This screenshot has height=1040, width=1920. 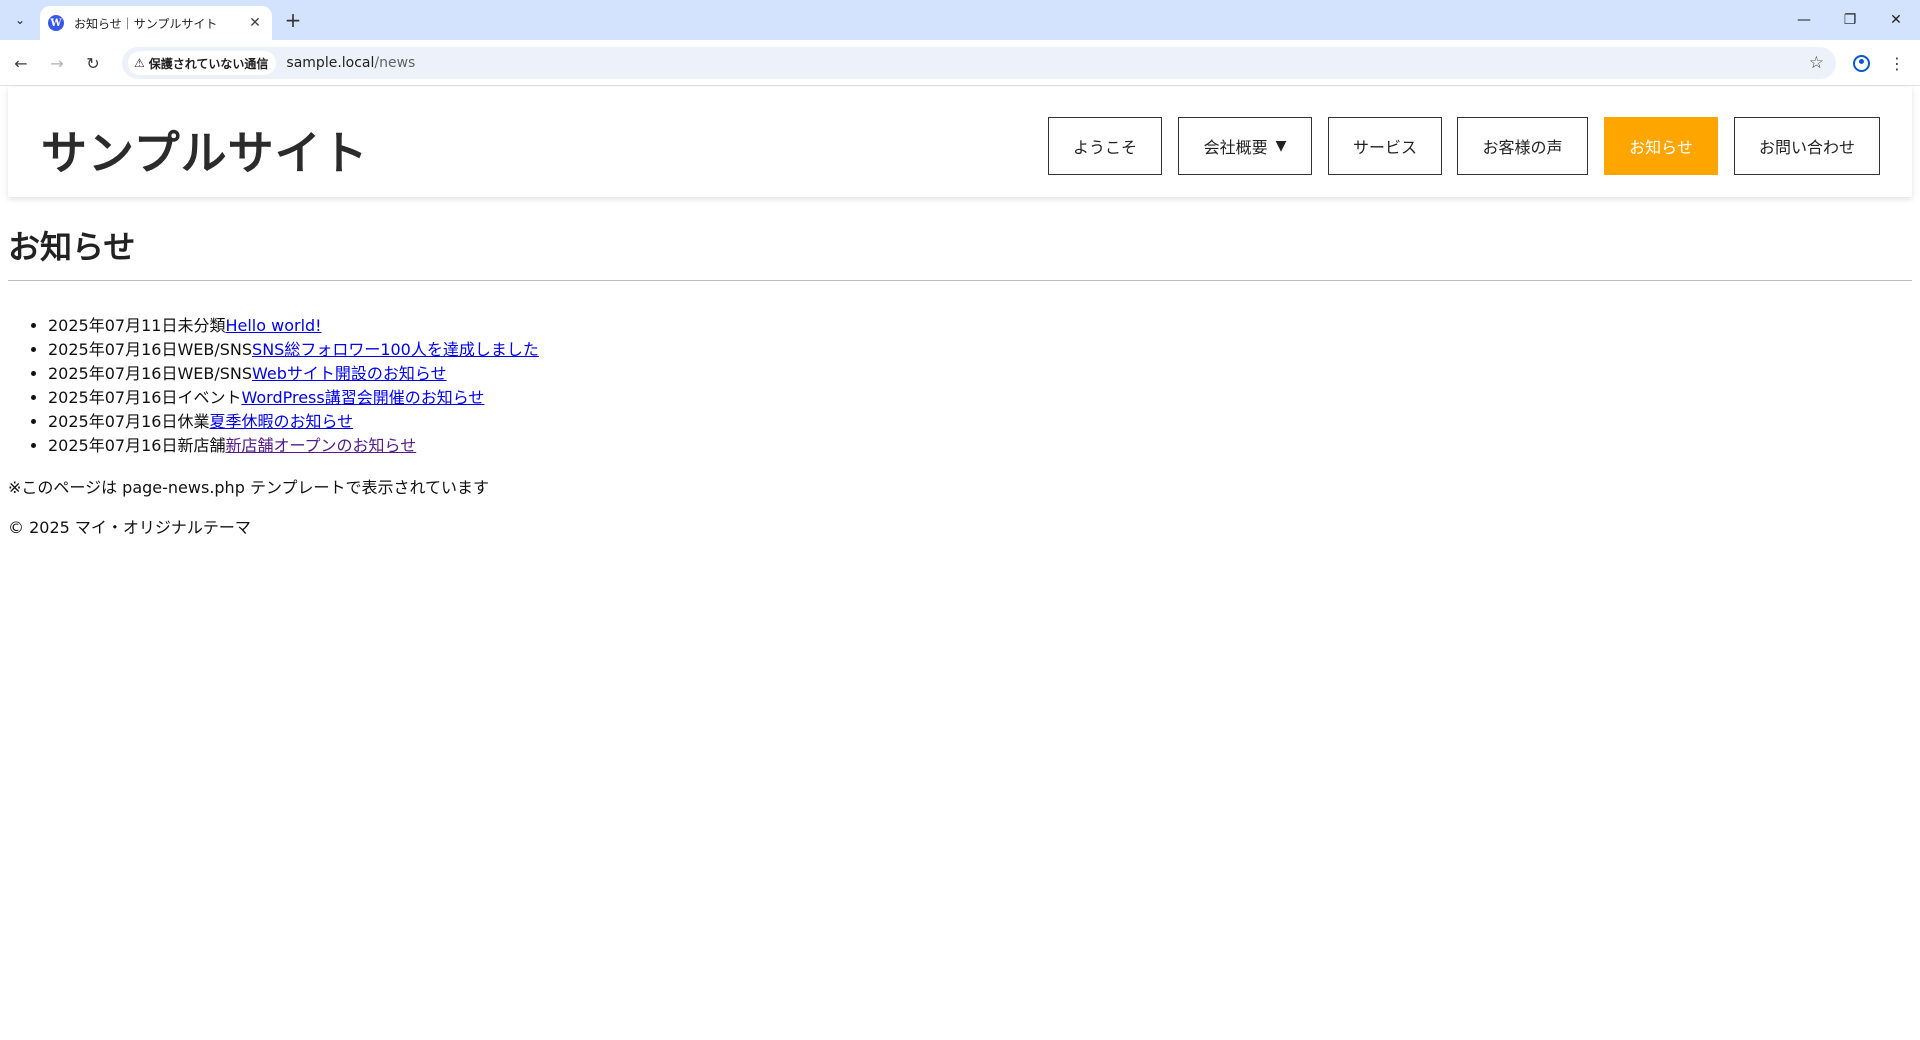 I want to click on restore-icon: ❐, so click(x=1850, y=20).